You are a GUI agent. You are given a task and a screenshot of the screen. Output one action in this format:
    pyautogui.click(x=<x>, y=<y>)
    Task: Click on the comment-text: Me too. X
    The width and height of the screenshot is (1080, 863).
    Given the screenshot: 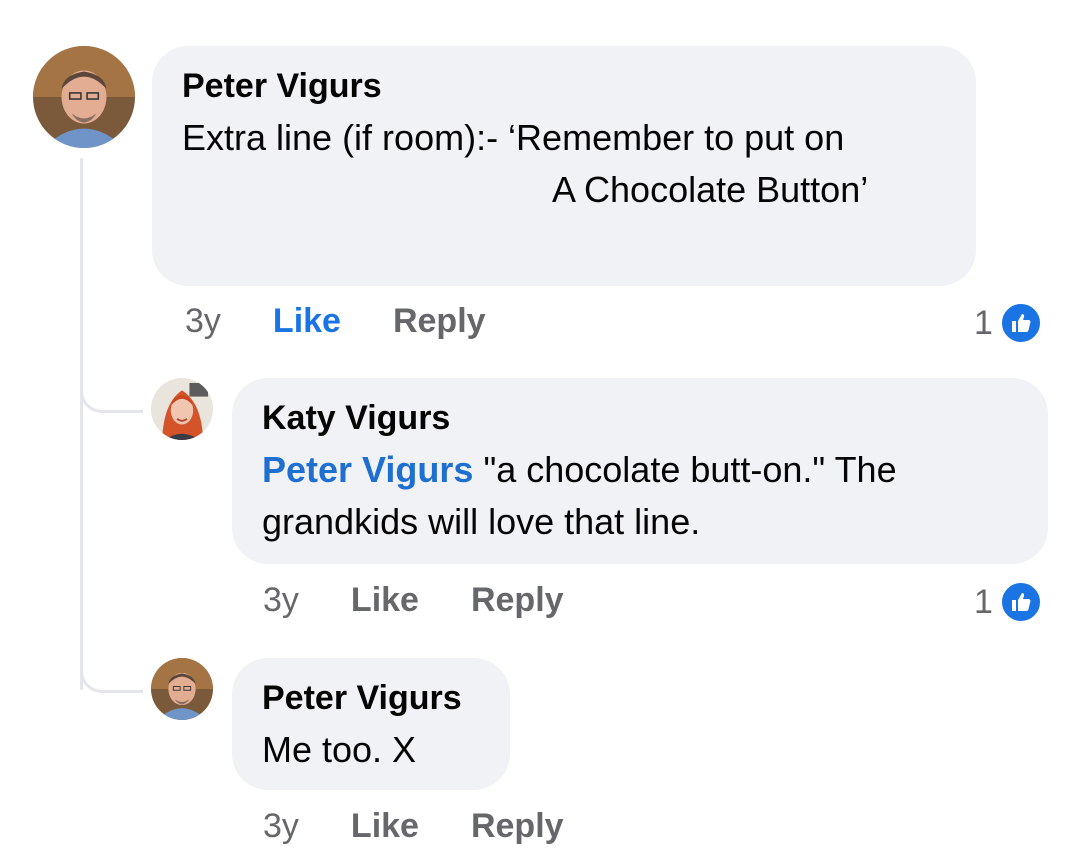 What is the action you would take?
    pyautogui.click(x=339, y=749)
    